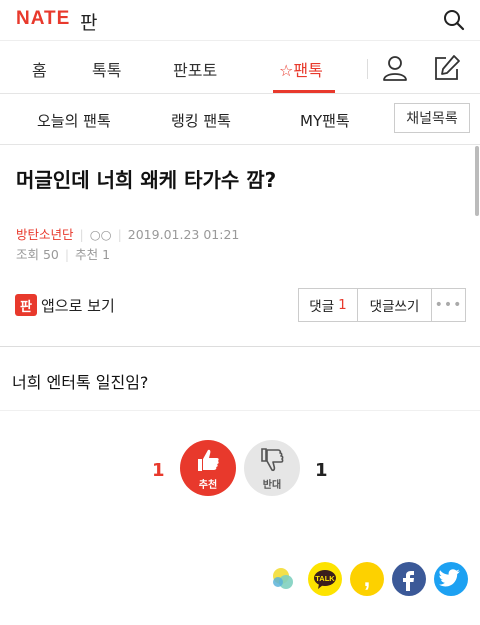 The height and width of the screenshot is (625, 480). What do you see at coordinates (448, 305) in the screenshot?
I see `more-button: •••` at bounding box center [448, 305].